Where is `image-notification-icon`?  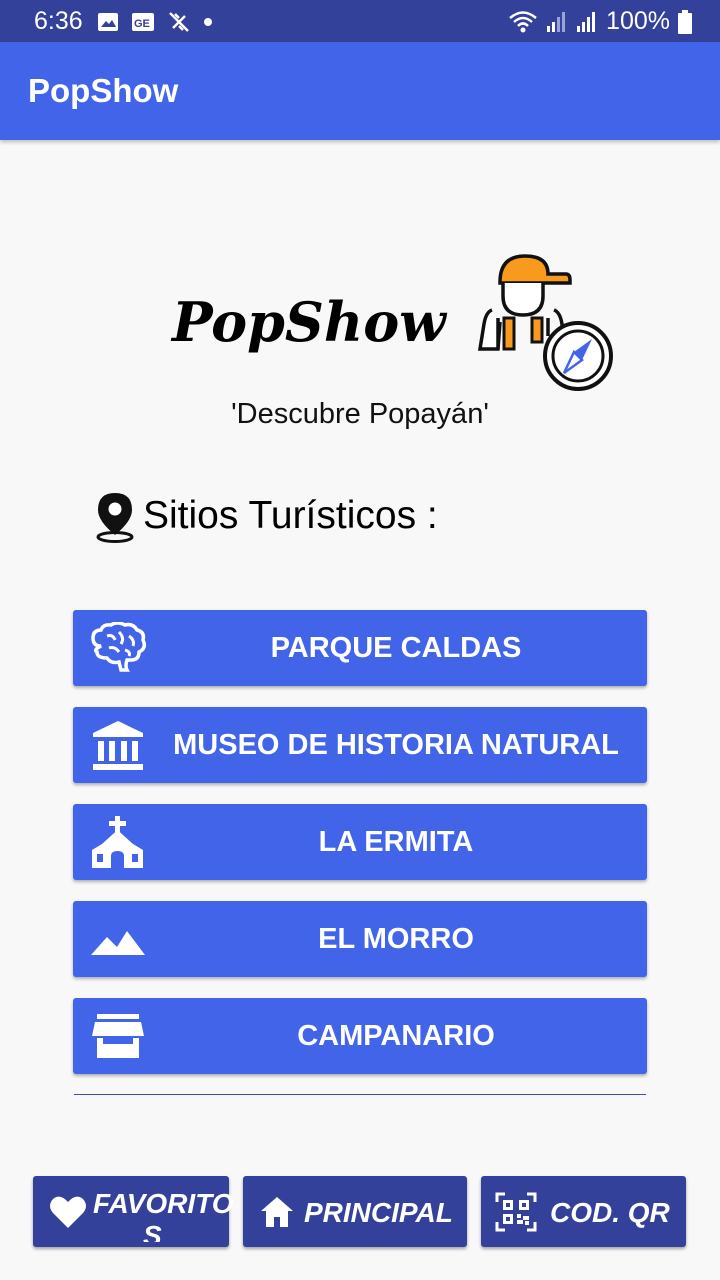
image-notification-icon is located at coordinates (108, 22).